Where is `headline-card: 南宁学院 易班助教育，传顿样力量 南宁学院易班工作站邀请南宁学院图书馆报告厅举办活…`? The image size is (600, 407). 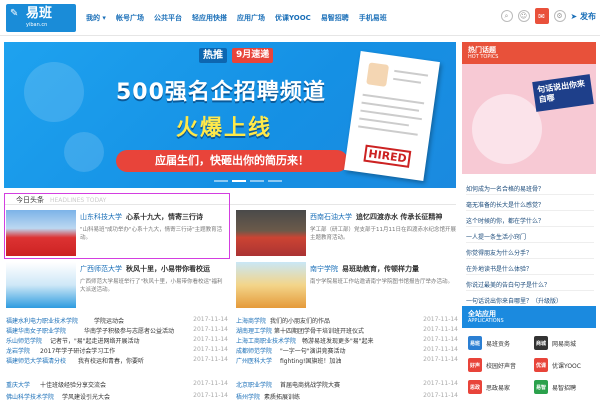
headline-card: 南宁学院 易班助教育，传顿样力量 南宁学院易班工作站邀请南宁学院图书馆报告厅举办活… is located at coordinates (347, 287).